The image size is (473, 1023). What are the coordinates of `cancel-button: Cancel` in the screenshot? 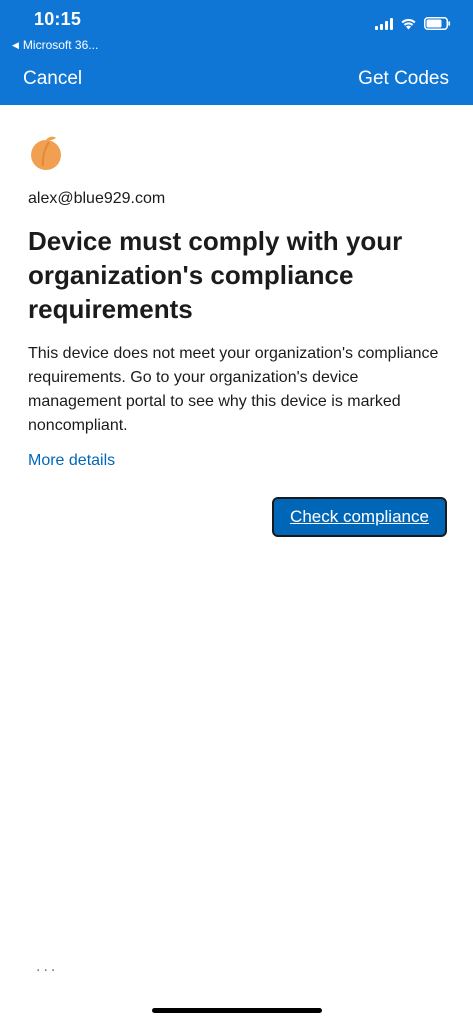 It's located at (52, 79).